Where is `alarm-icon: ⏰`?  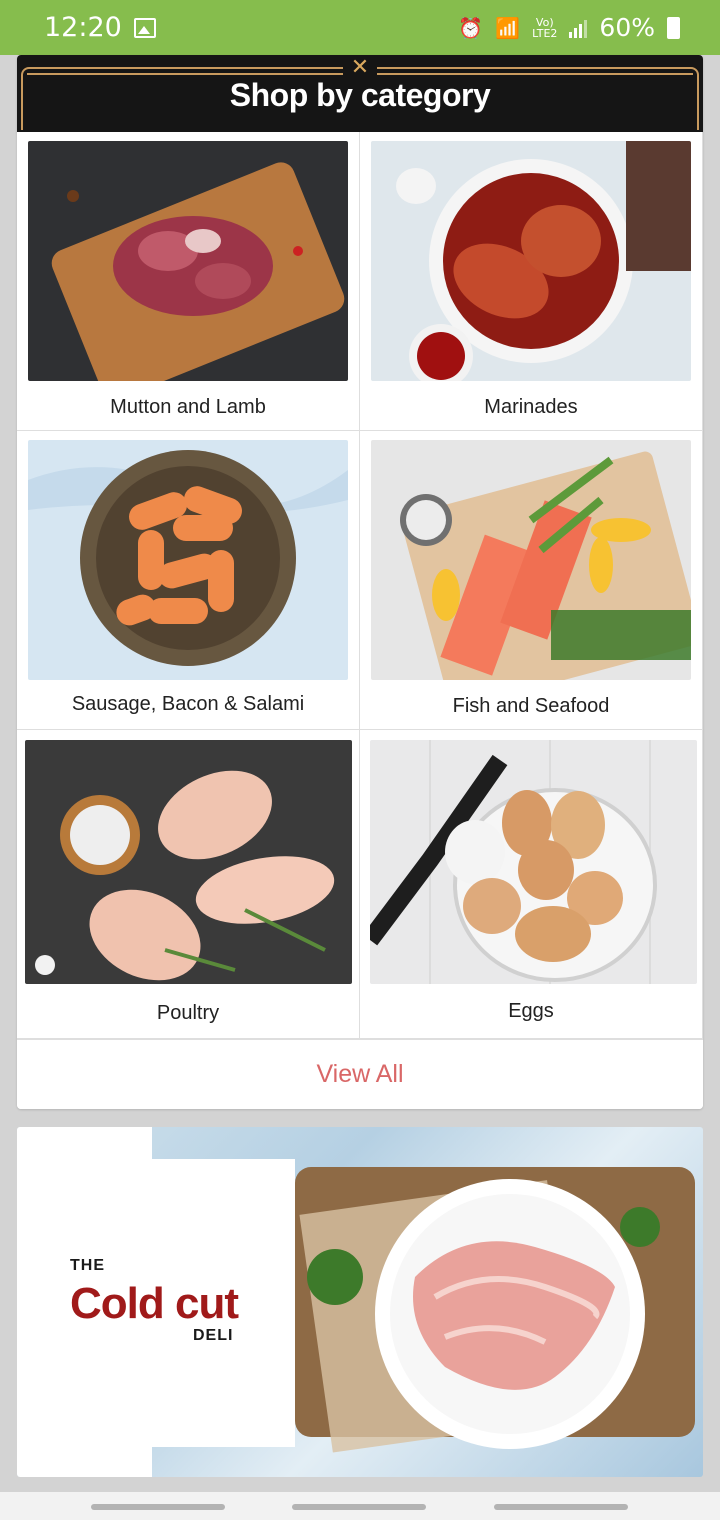 alarm-icon: ⏰ is located at coordinates (471, 27).